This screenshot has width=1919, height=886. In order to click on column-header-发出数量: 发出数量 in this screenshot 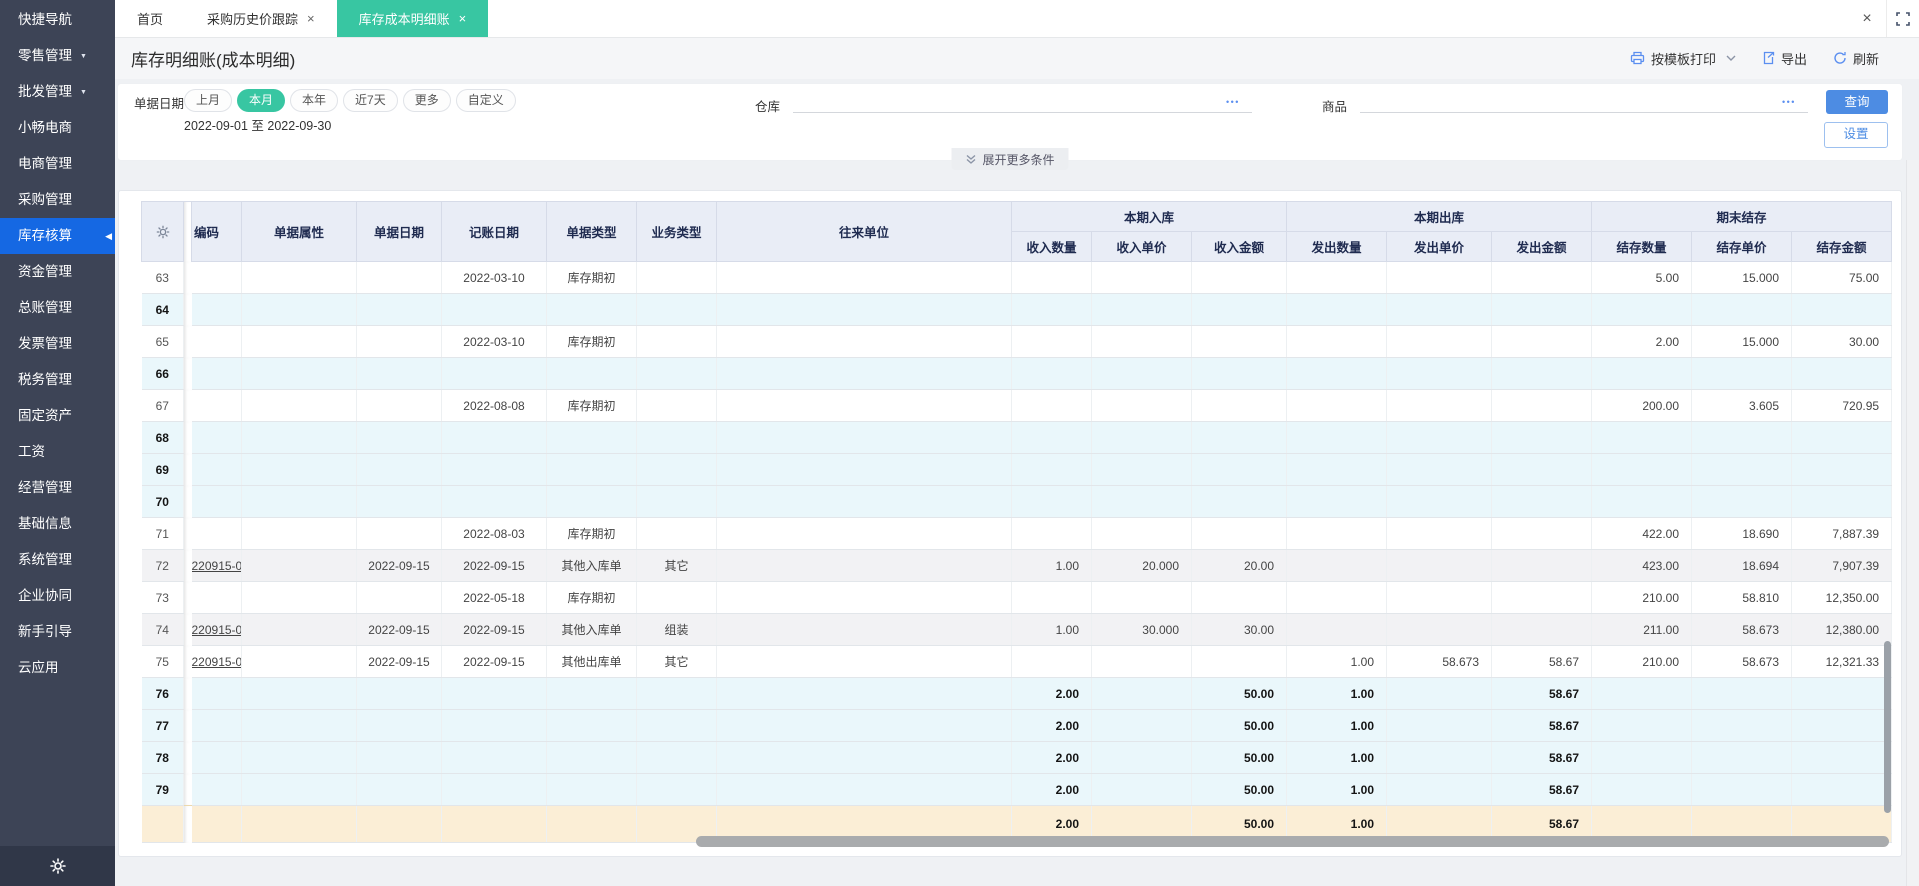, I will do `click(1337, 246)`.